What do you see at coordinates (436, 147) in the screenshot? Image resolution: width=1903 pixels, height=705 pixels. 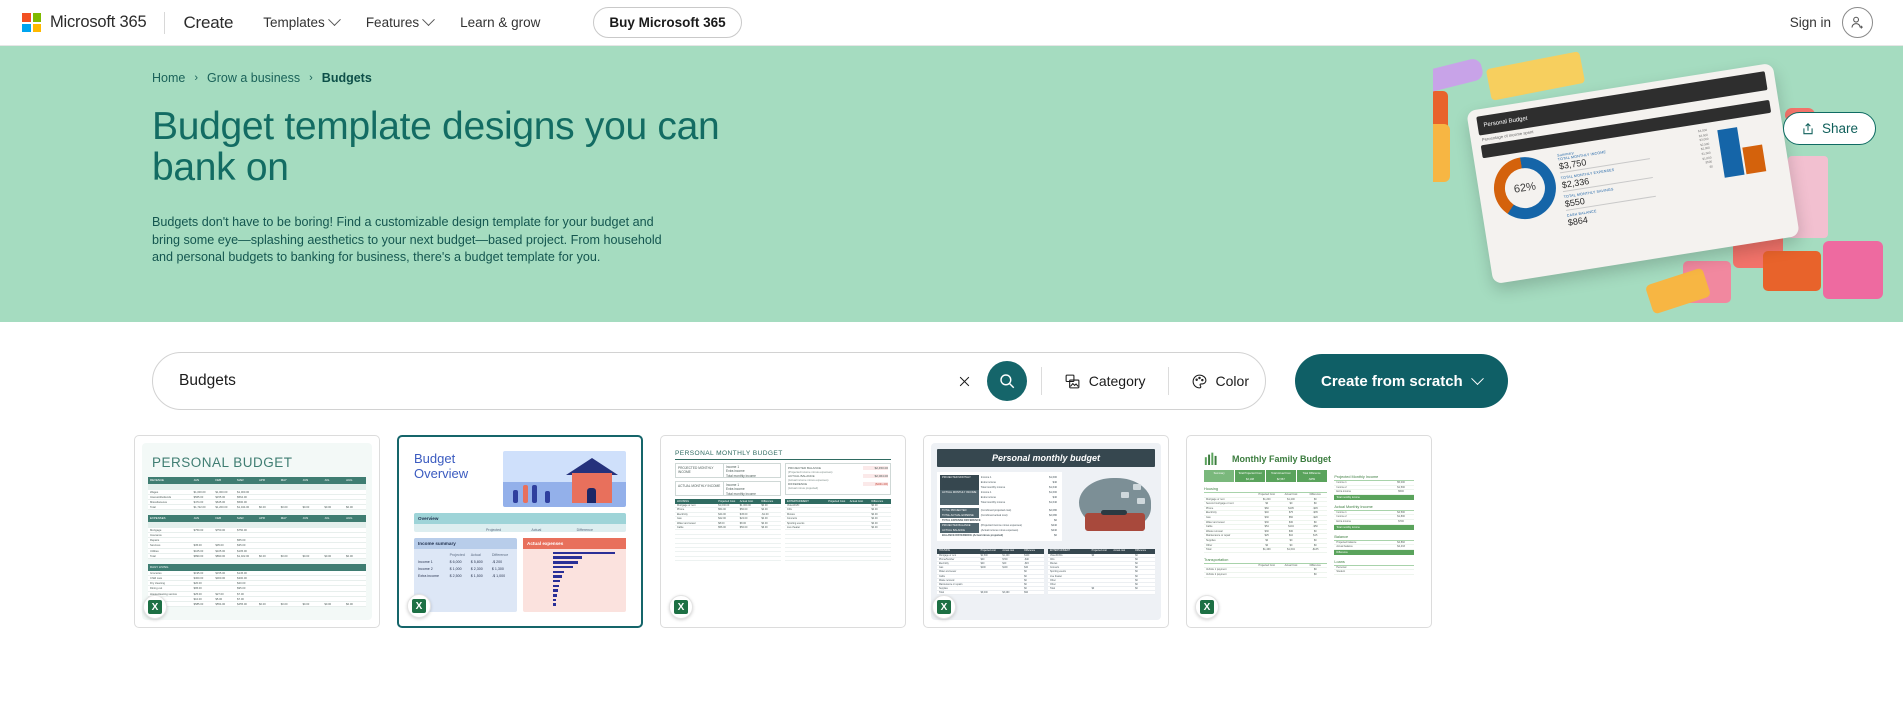 I see `page-title: Budget template designs you can bank on` at bounding box center [436, 147].